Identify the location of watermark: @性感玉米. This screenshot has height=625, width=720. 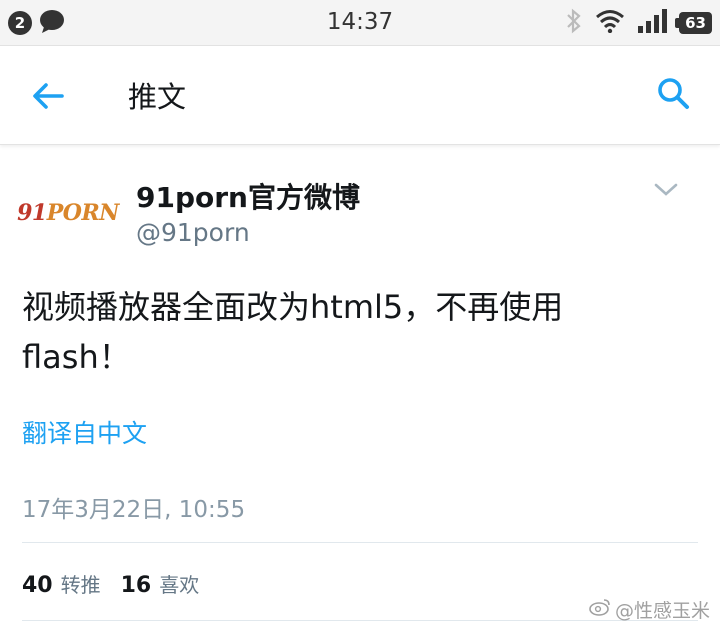
(649, 609).